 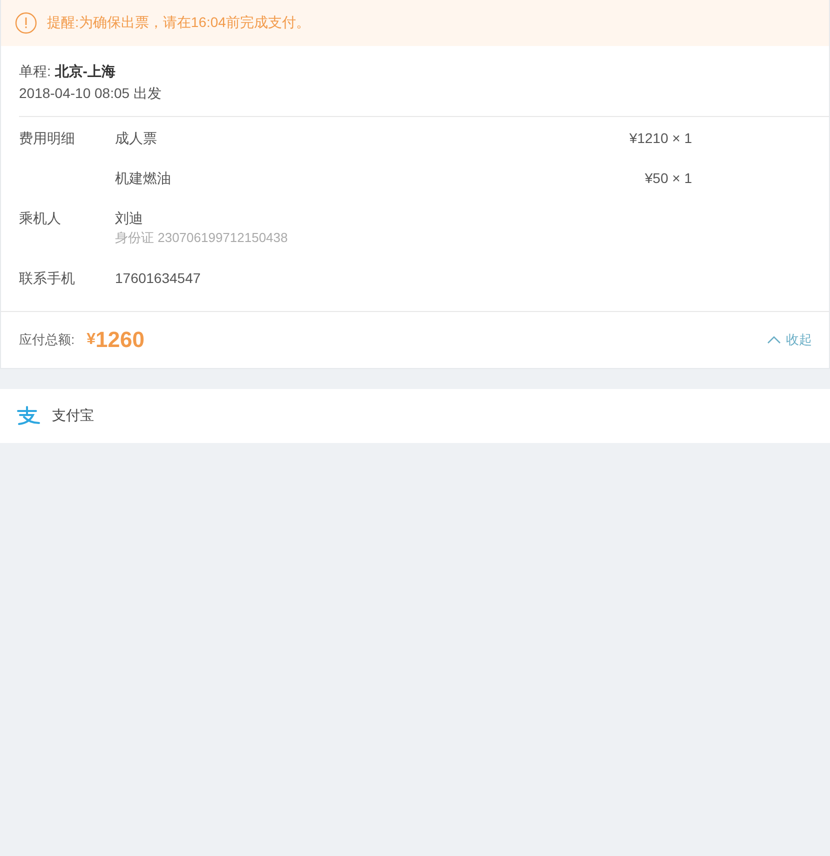 I want to click on passenger-name: 刘迪, so click(x=129, y=218).